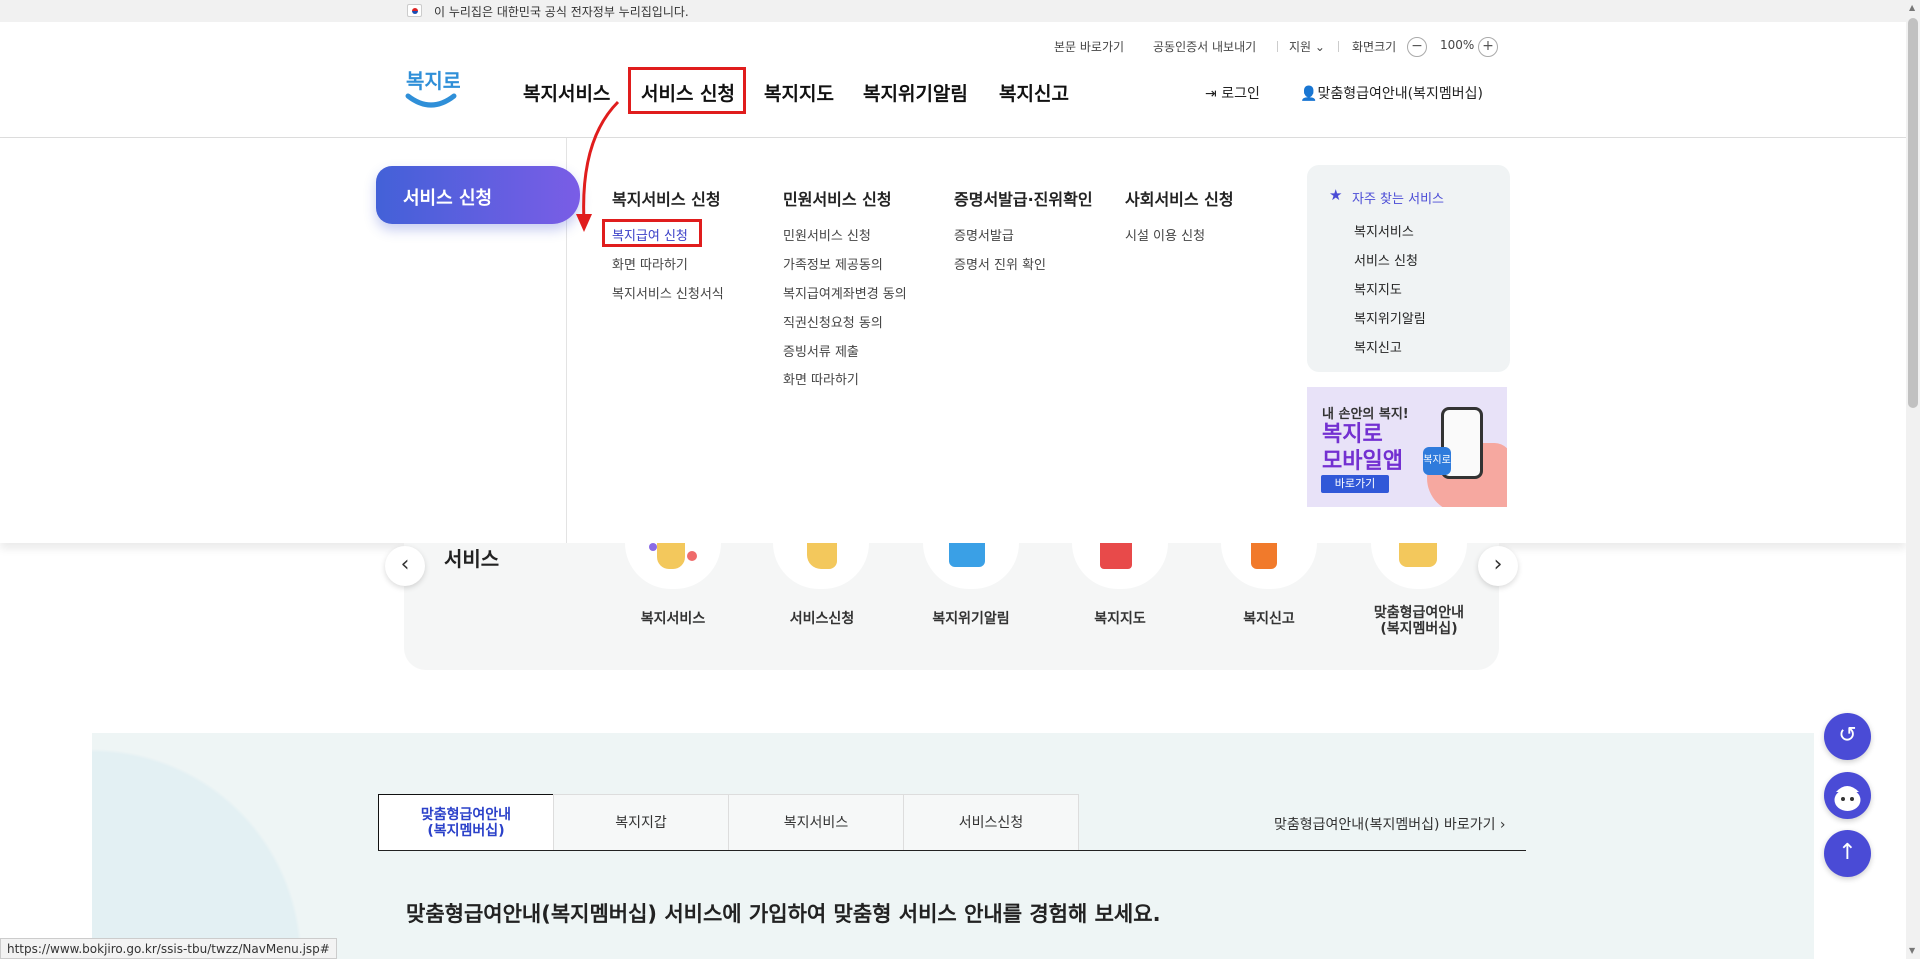 The image size is (1920, 959). I want to click on fav-item-welfare-service: 복지서비스, so click(1384, 230).